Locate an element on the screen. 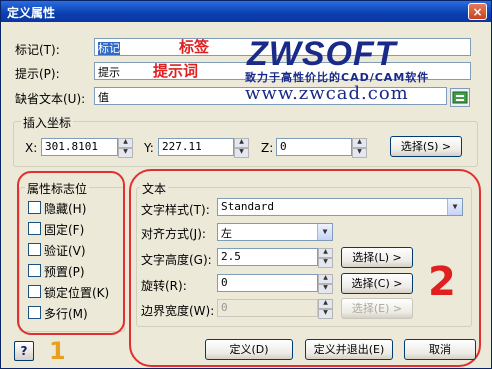 The height and width of the screenshot is (369, 492). verify-checkbox is located at coordinates (34, 249).